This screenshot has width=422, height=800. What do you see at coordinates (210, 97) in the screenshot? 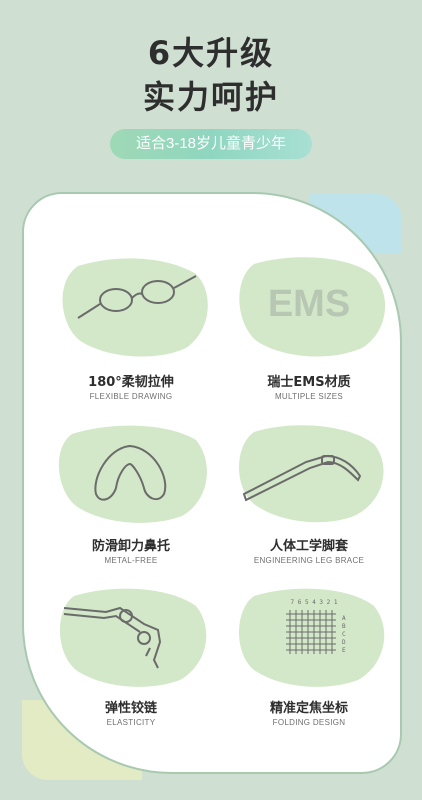
I see `headline-line-2: 实力呵护` at bounding box center [210, 97].